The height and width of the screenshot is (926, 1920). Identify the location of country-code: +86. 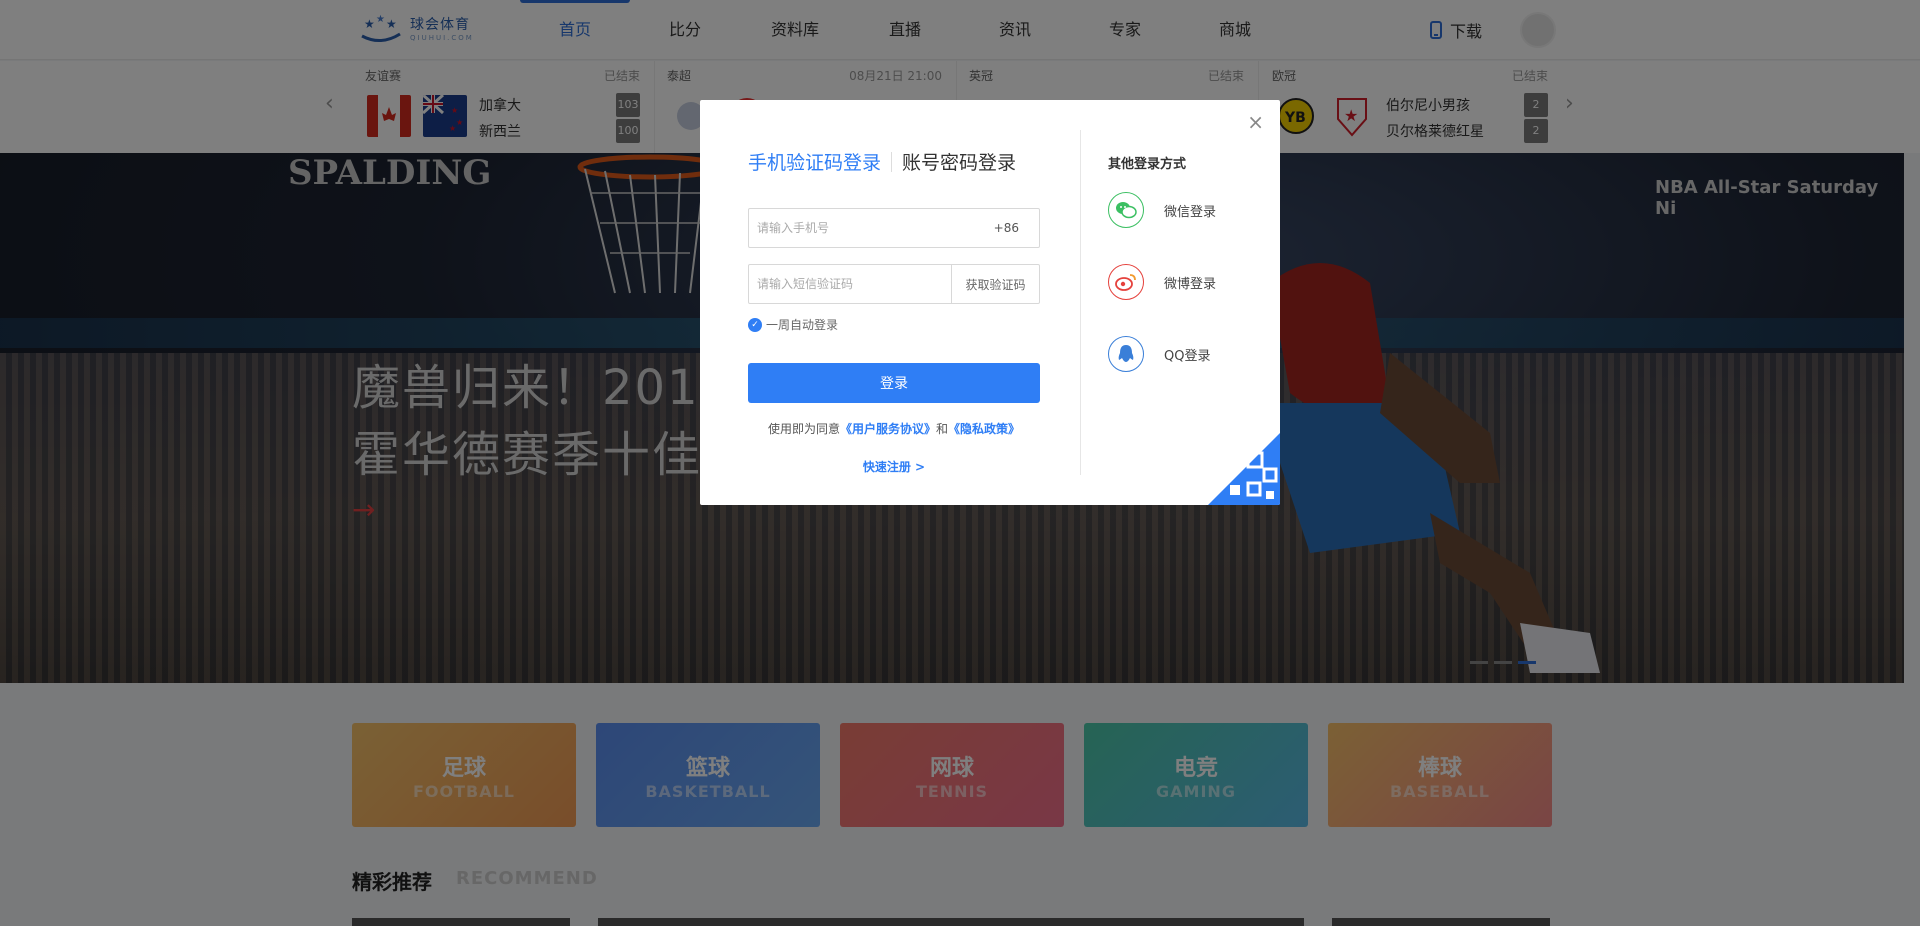
(1016, 228).